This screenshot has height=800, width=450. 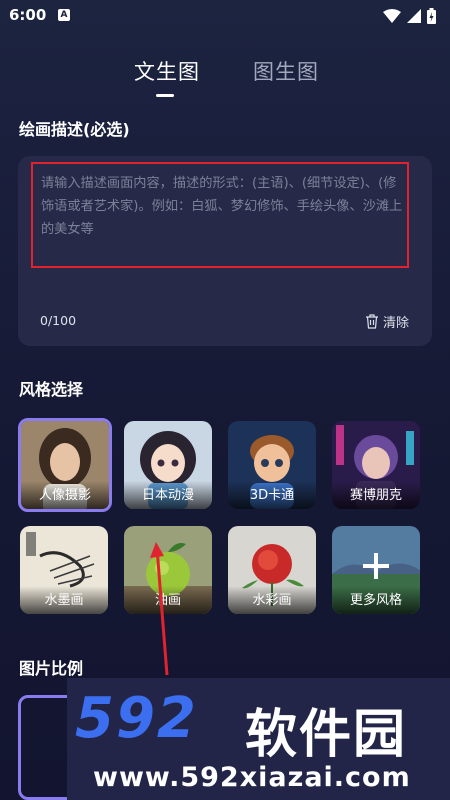 I want to click on plus-icon, so click(x=376, y=566).